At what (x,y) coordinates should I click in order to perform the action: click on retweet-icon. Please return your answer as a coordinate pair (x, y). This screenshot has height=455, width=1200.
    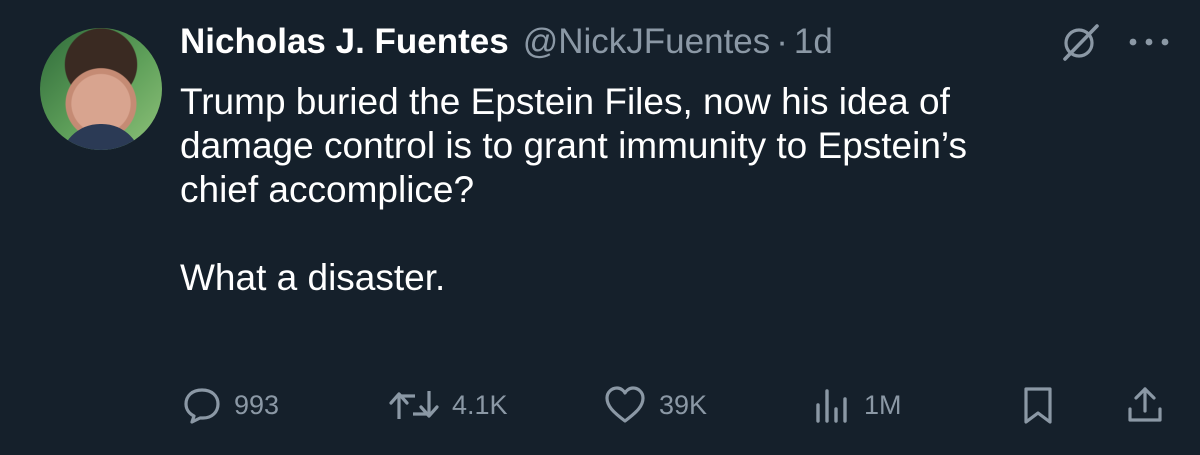
    Looking at the image, I should click on (414, 405).